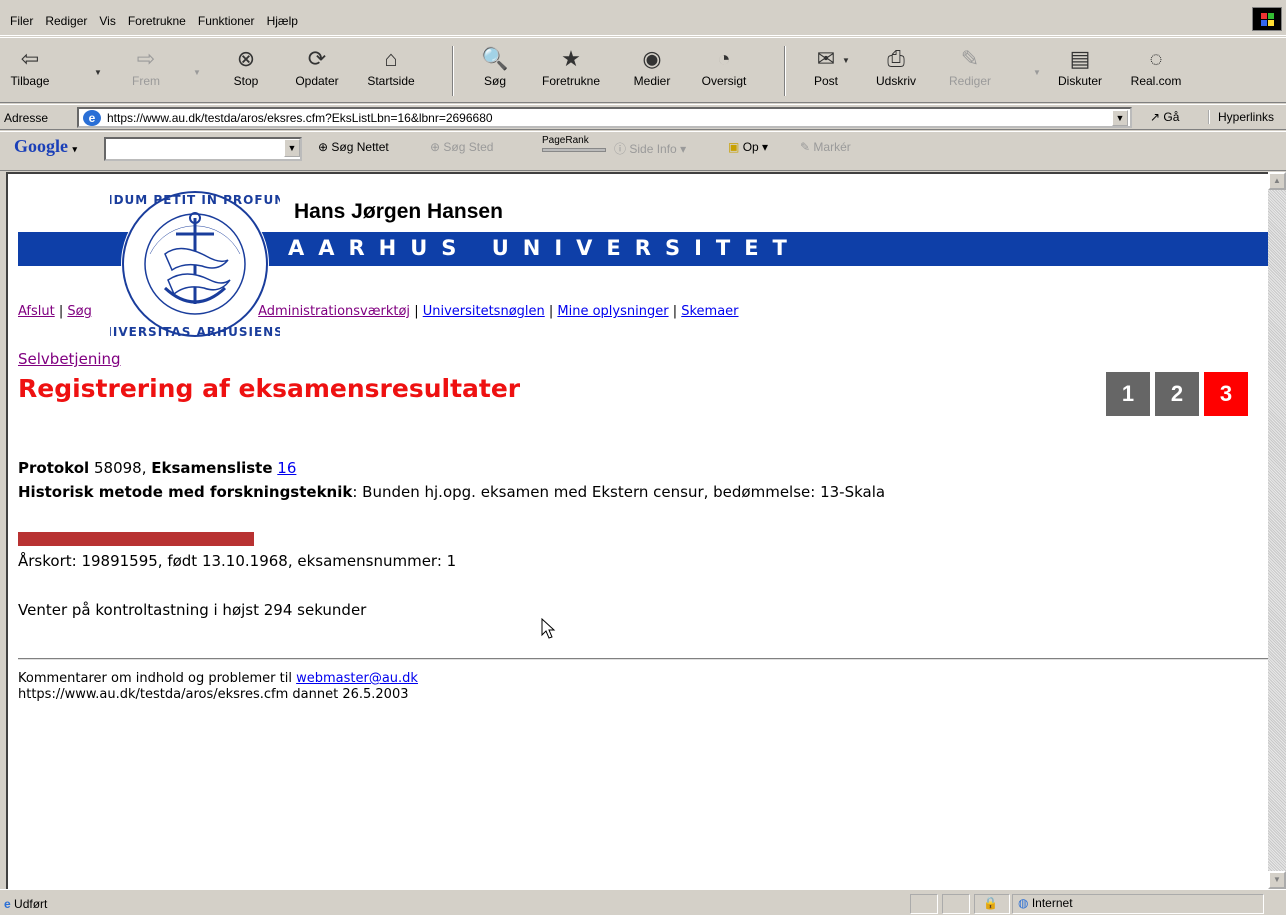  I want to click on breadcrumb-selfservice: Selvbetjening, so click(69, 359).